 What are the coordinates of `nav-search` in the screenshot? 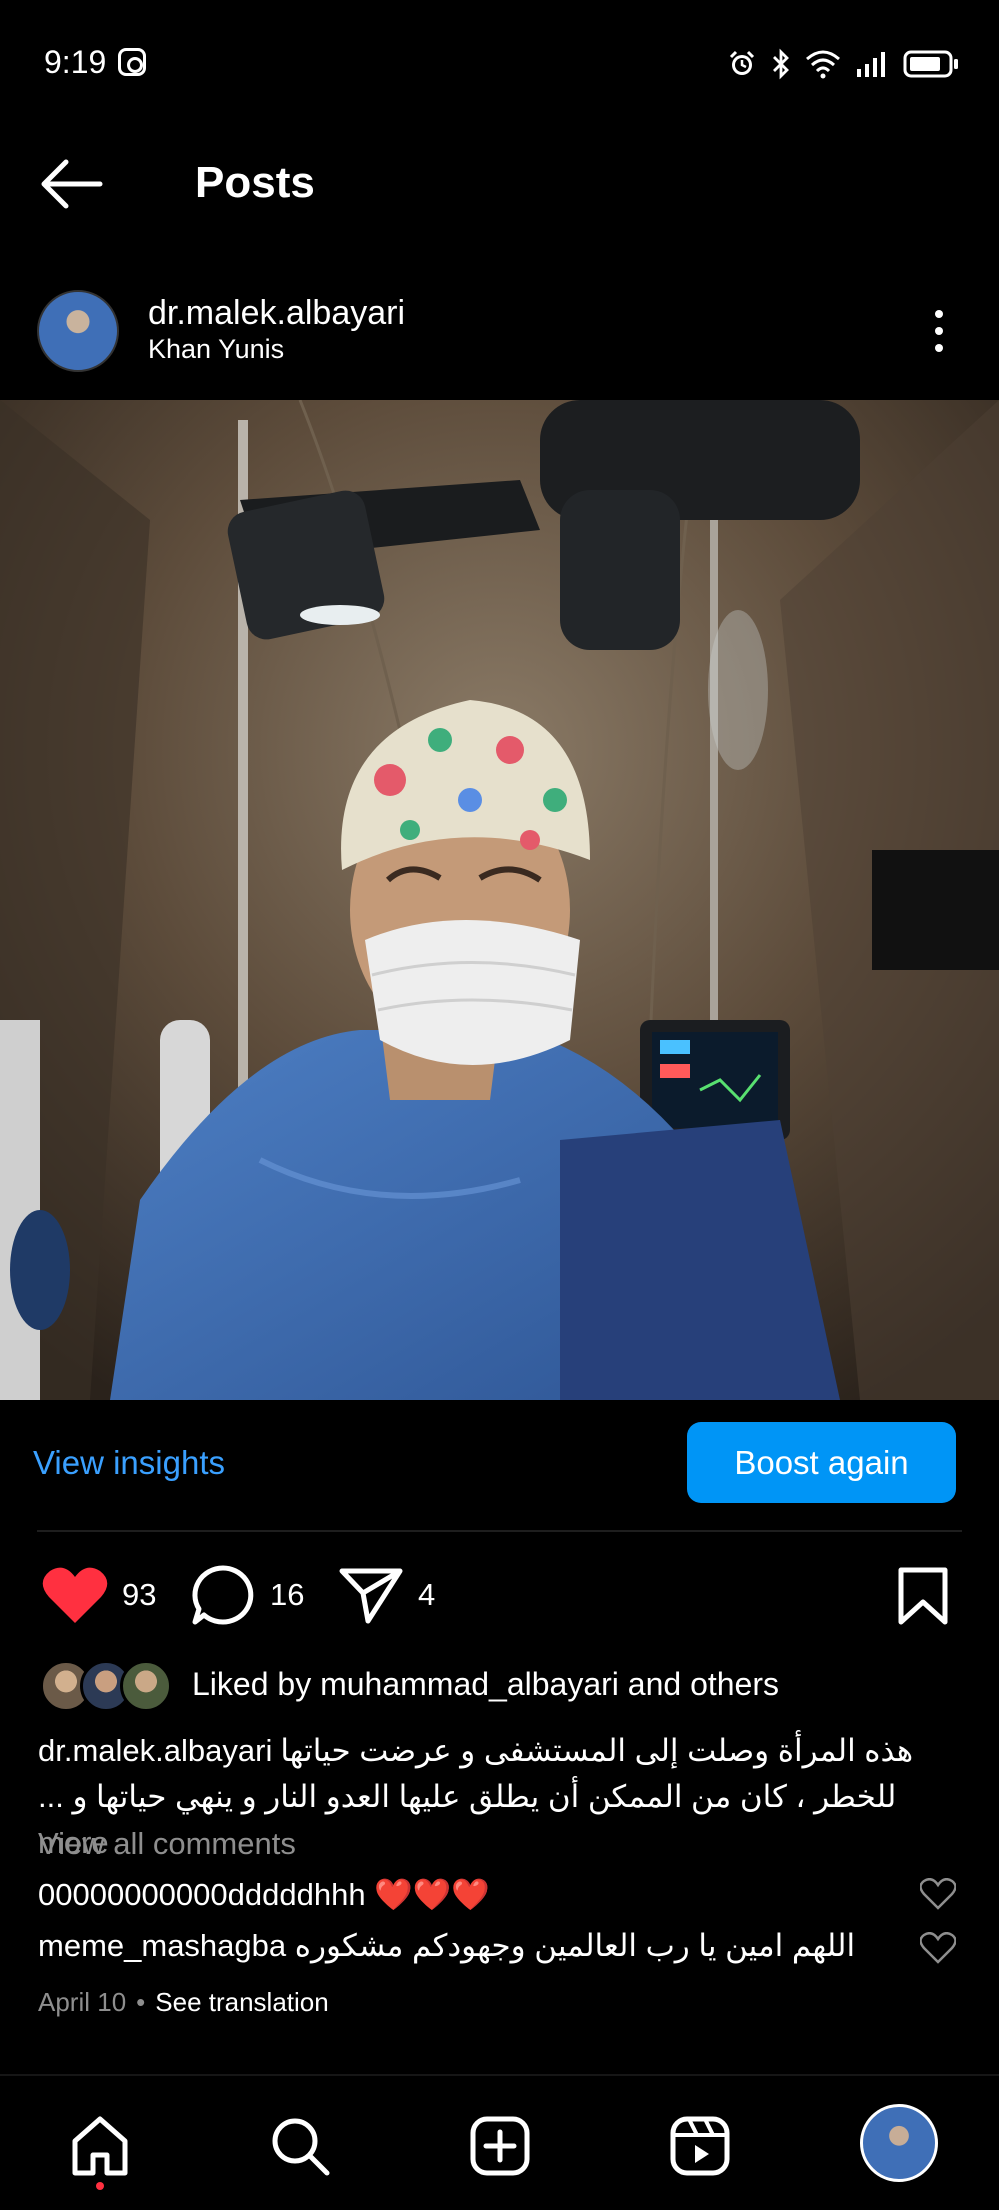 It's located at (300, 2146).